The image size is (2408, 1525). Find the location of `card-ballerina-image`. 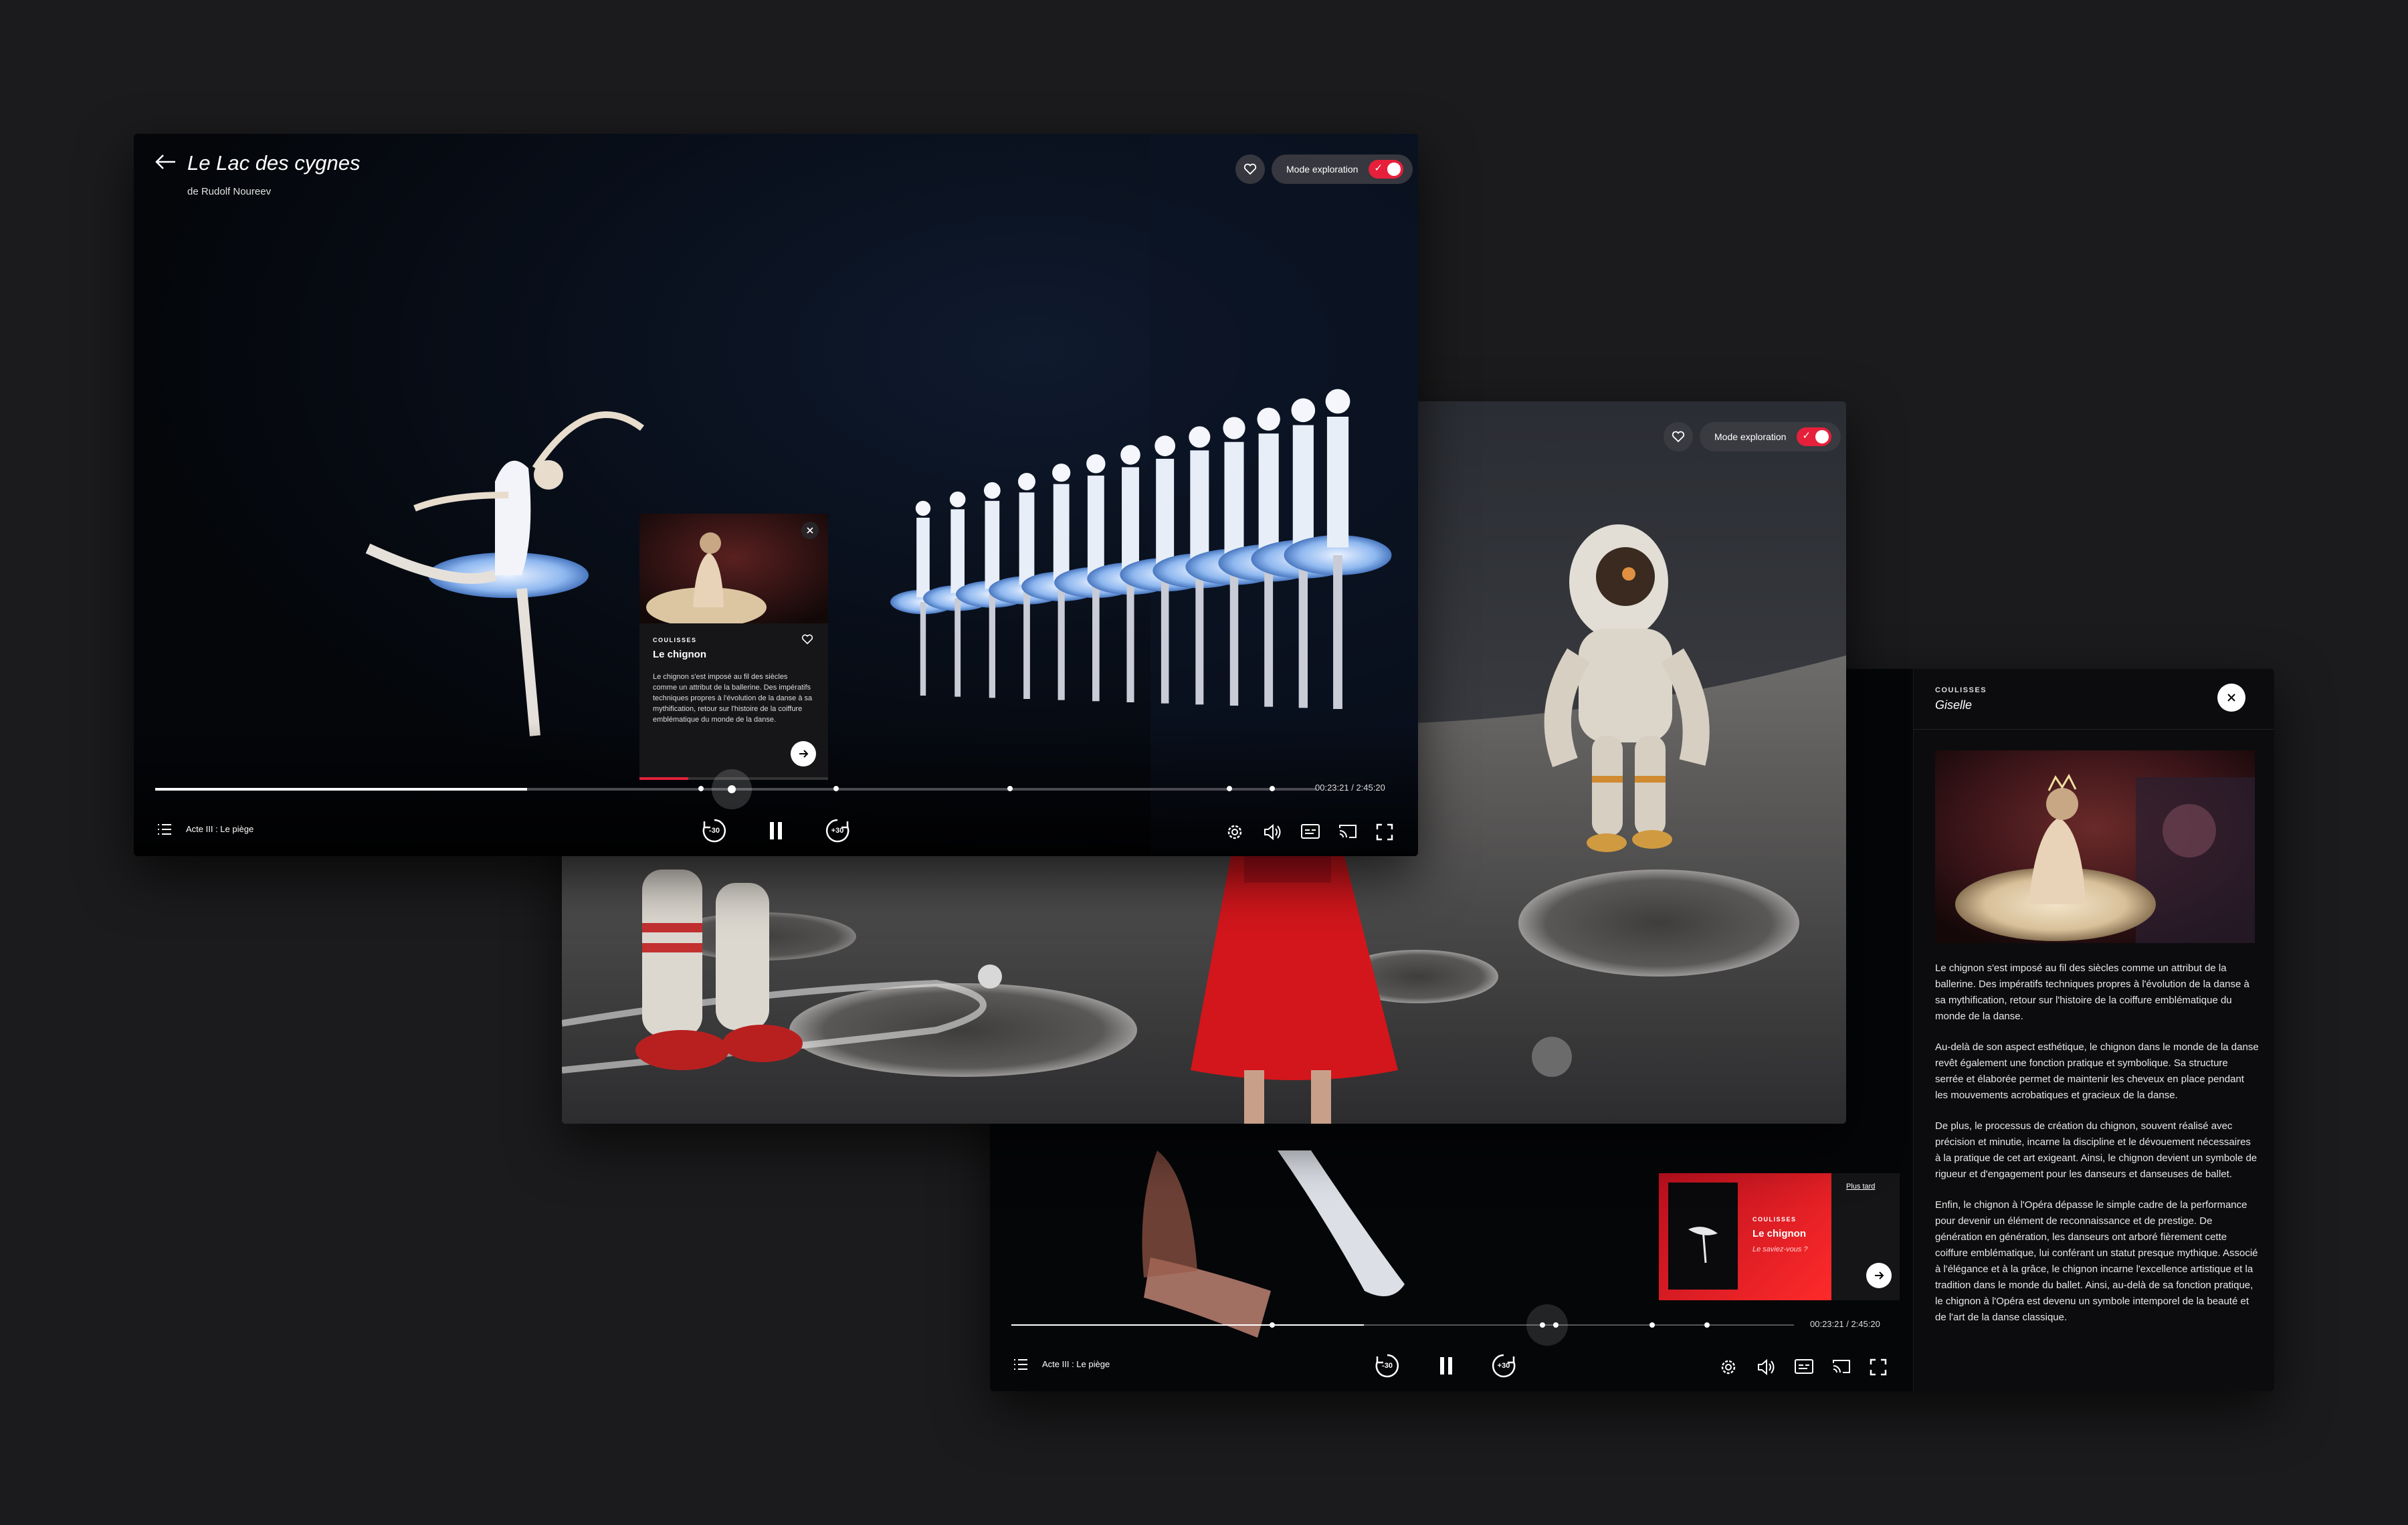

card-ballerina-image is located at coordinates (733, 568).